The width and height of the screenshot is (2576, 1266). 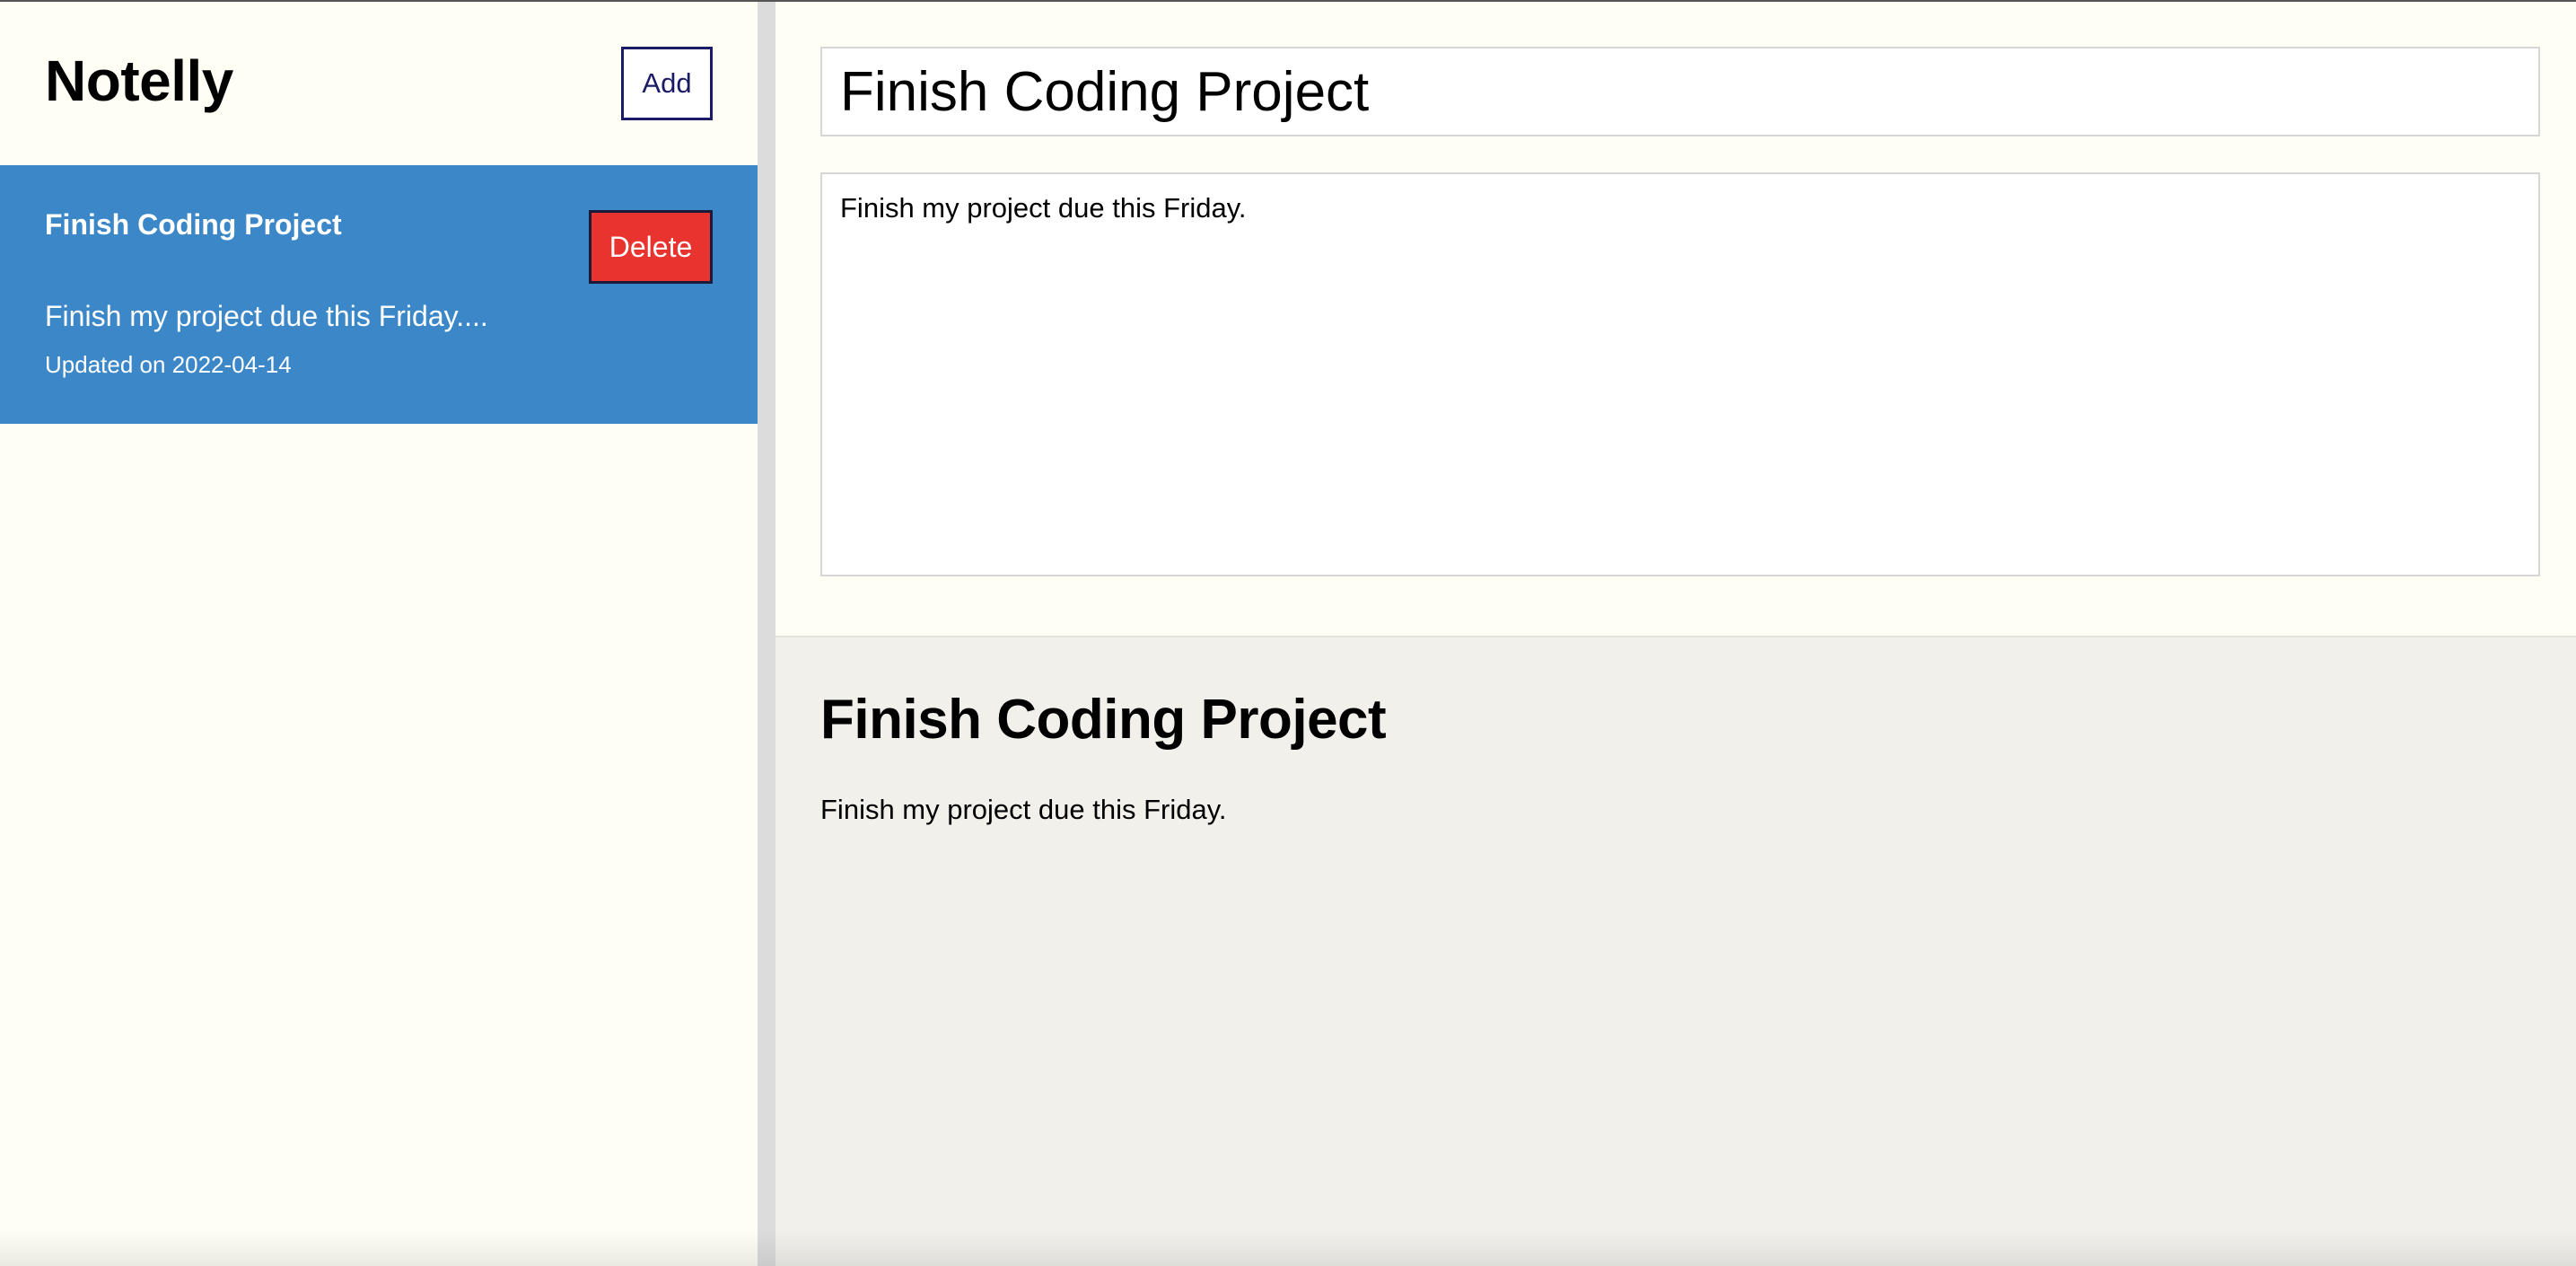 I want to click on sidebar-header: Notelly Add, so click(x=379, y=83).